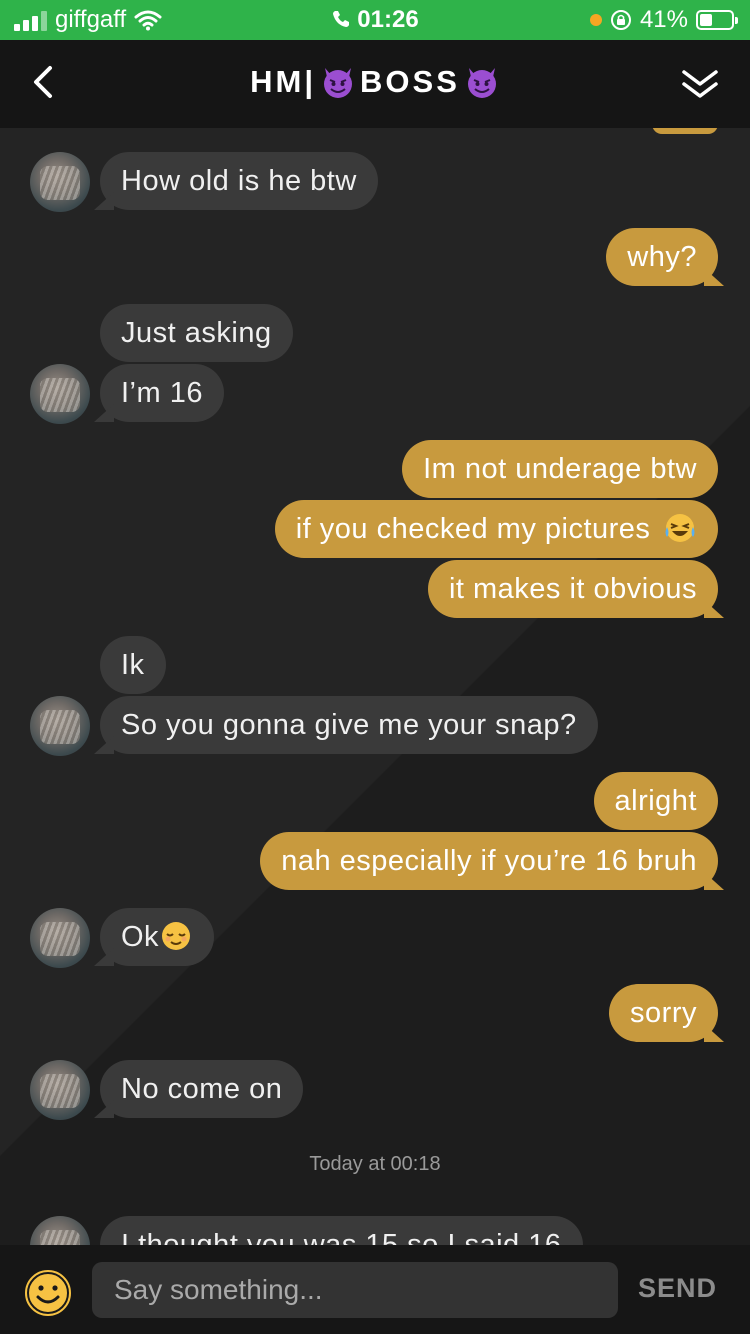 The width and height of the screenshot is (750, 1334). I want to click on message-bubble-incoming: I’m 16, so click(162, 393).